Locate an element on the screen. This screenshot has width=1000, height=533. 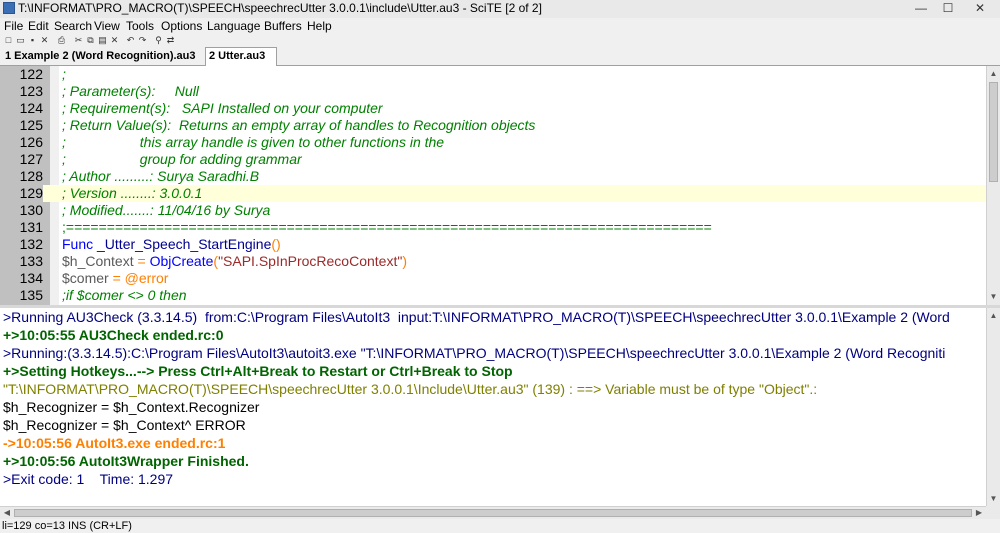
code-line: 122 ; is located at coordinates (493, 74).